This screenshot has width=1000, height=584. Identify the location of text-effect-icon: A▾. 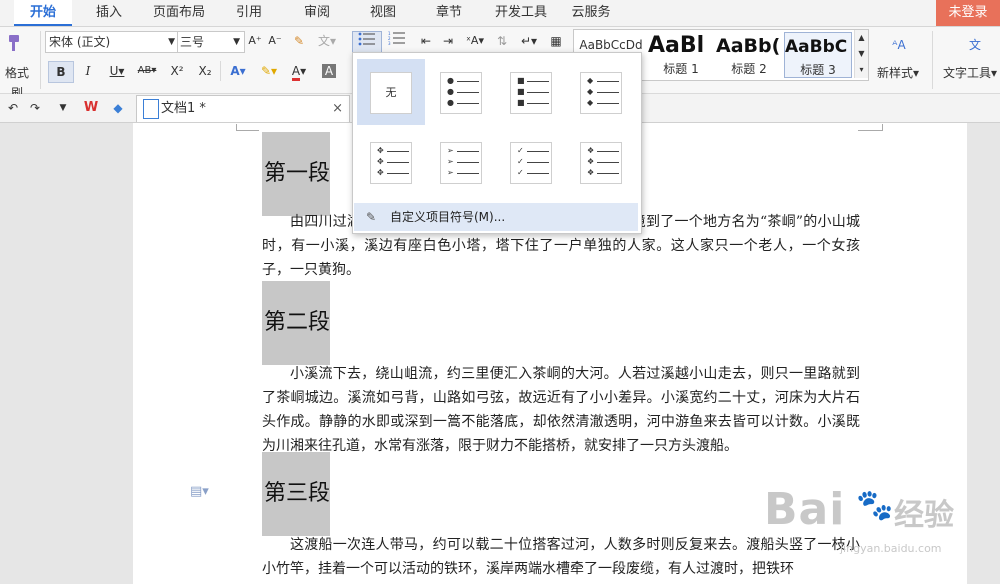
(238, 71).